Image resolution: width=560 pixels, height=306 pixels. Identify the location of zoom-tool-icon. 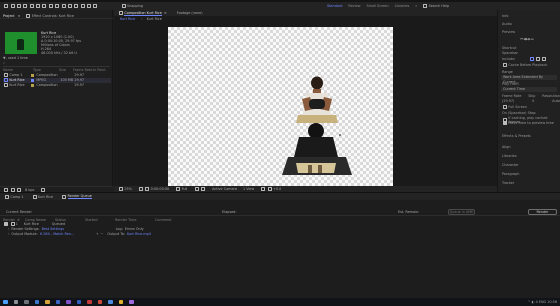
(25, 6).